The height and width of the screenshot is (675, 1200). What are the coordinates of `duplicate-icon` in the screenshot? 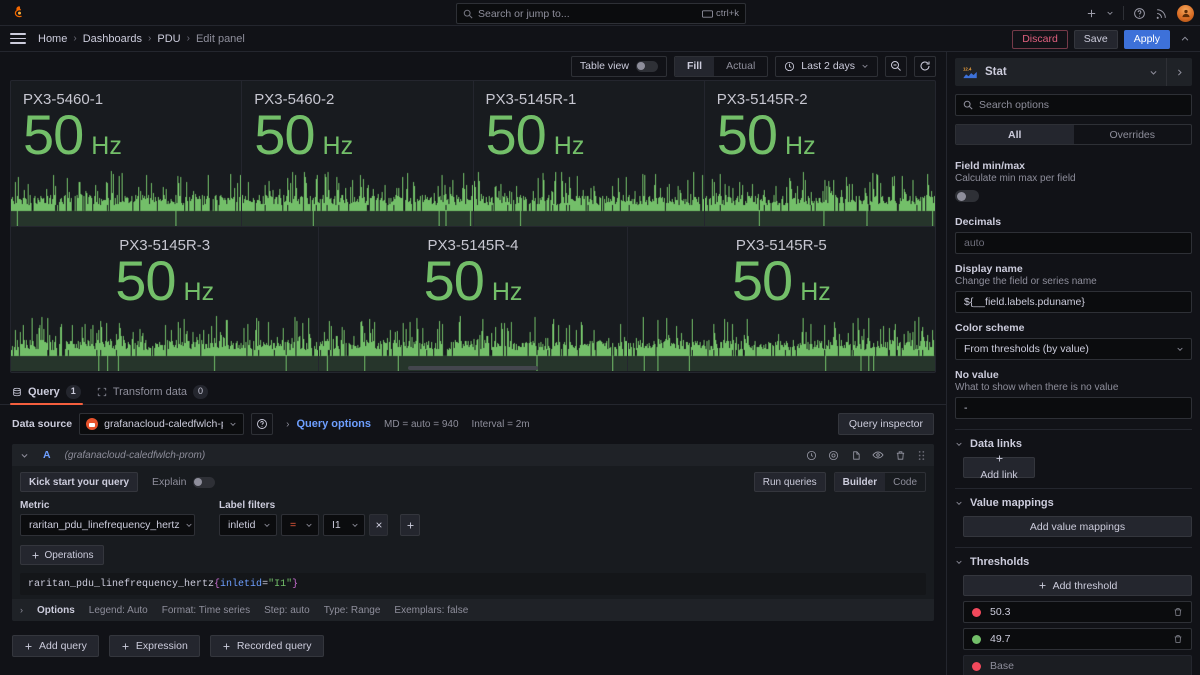 It's located at (811, 455).